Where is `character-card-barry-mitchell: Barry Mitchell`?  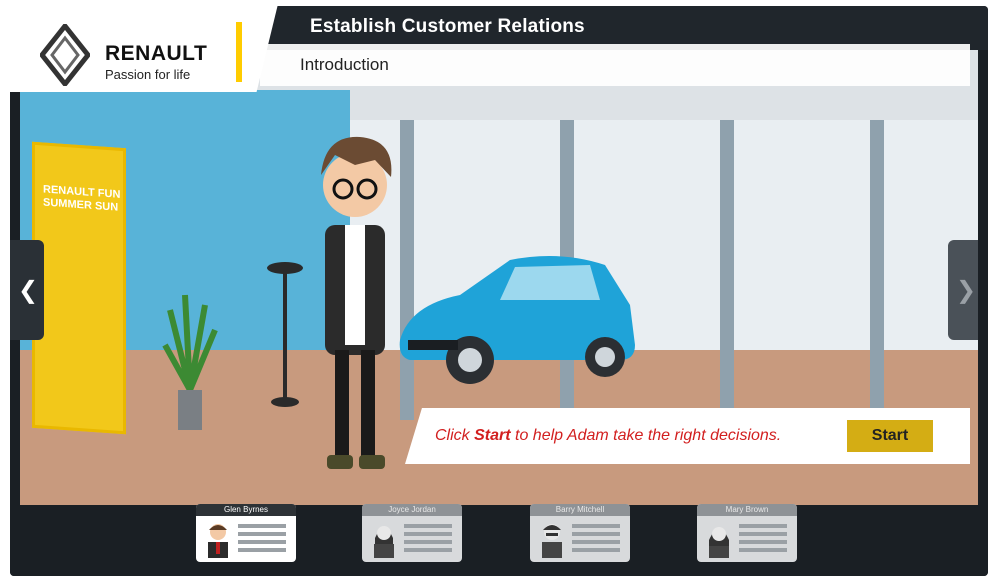 character-card-barry-mitchell: Barry Mitchell is located at coordinates (580, 533).